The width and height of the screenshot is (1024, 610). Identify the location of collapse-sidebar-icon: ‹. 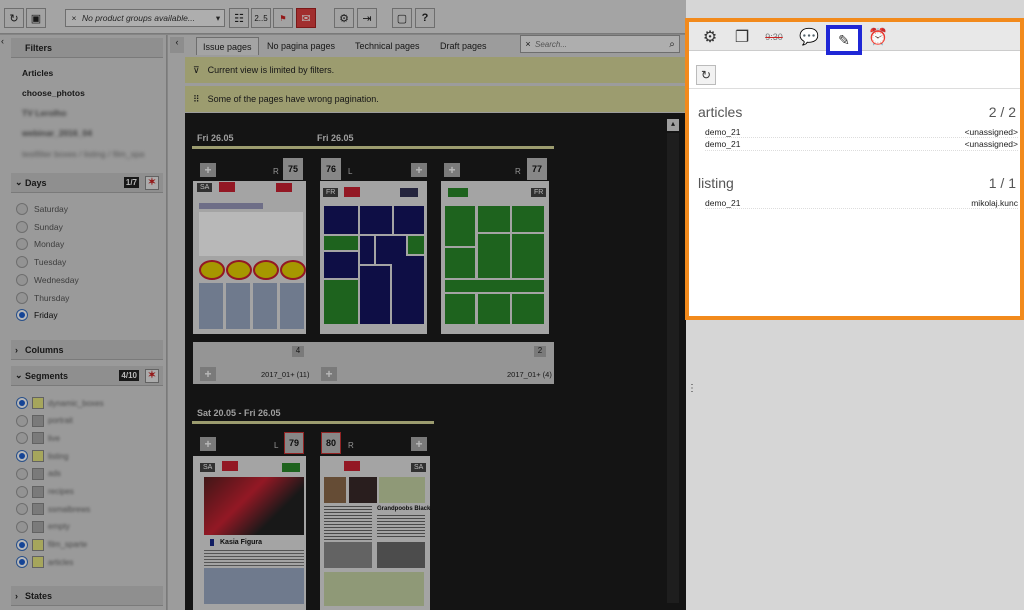
(2, 41).